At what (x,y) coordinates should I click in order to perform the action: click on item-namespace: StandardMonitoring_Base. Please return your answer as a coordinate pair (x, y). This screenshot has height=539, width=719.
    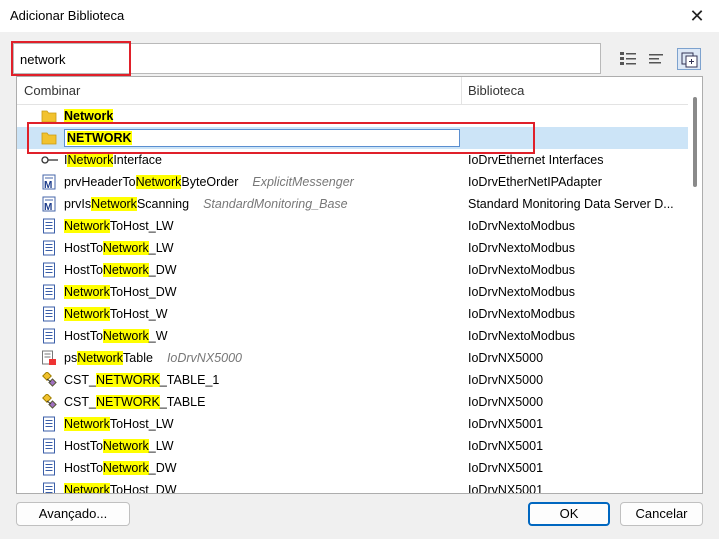
    Looking at the image, I should click on (275, 204).